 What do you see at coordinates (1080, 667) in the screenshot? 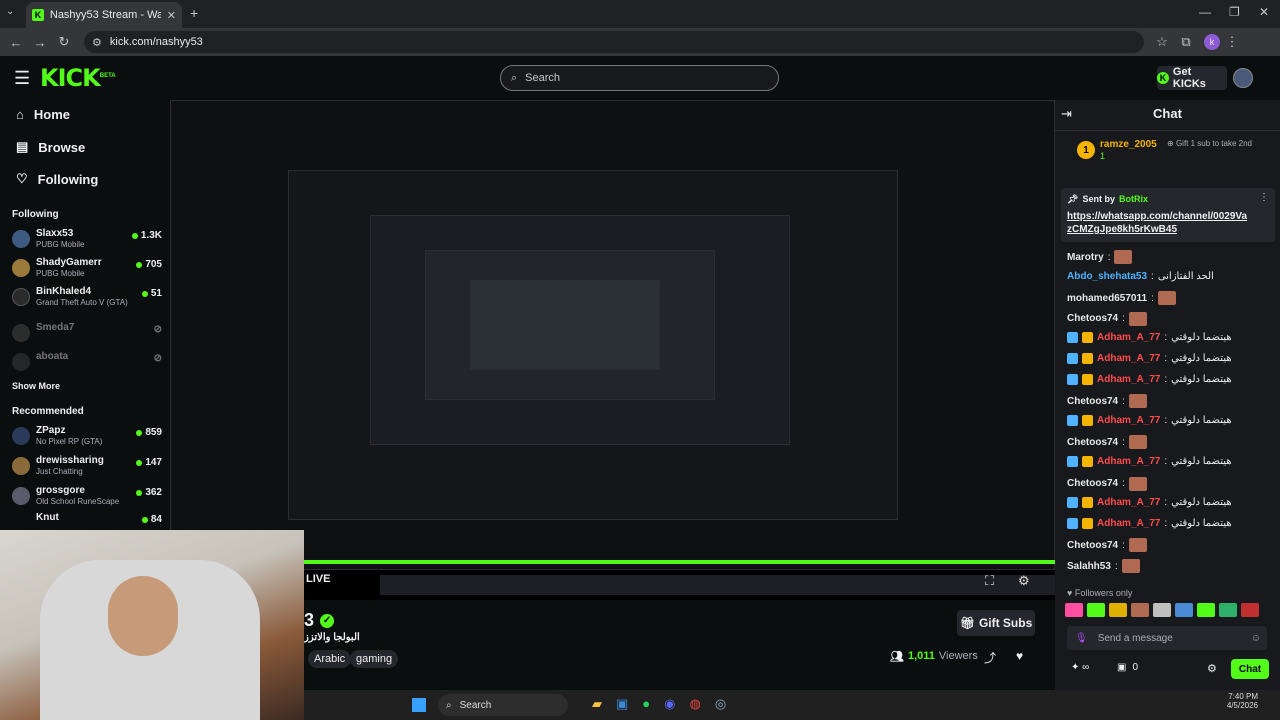
I see `chat-settings-left-icon: ✦ ∞` at bounding box center [1080, 667].